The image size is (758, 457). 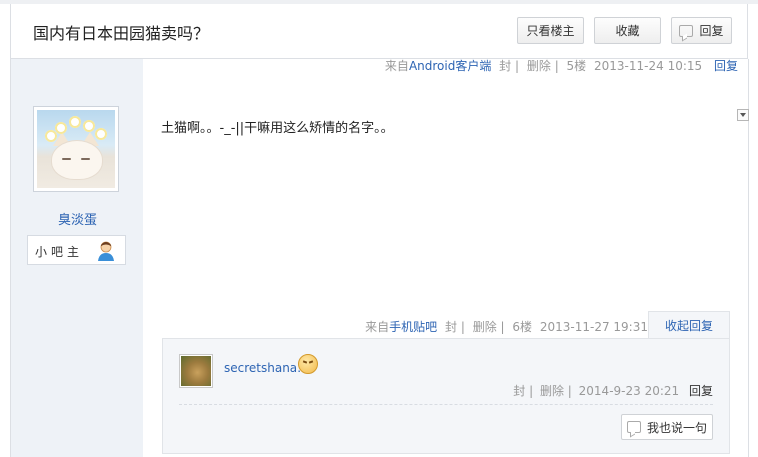 What do you see at coordinates (379, 31) in the screenshot?
I see `thread-header: 国内有日本田园猫卖吗？ 只看楼主 收藏 回复` at bounding box center [379, 31].